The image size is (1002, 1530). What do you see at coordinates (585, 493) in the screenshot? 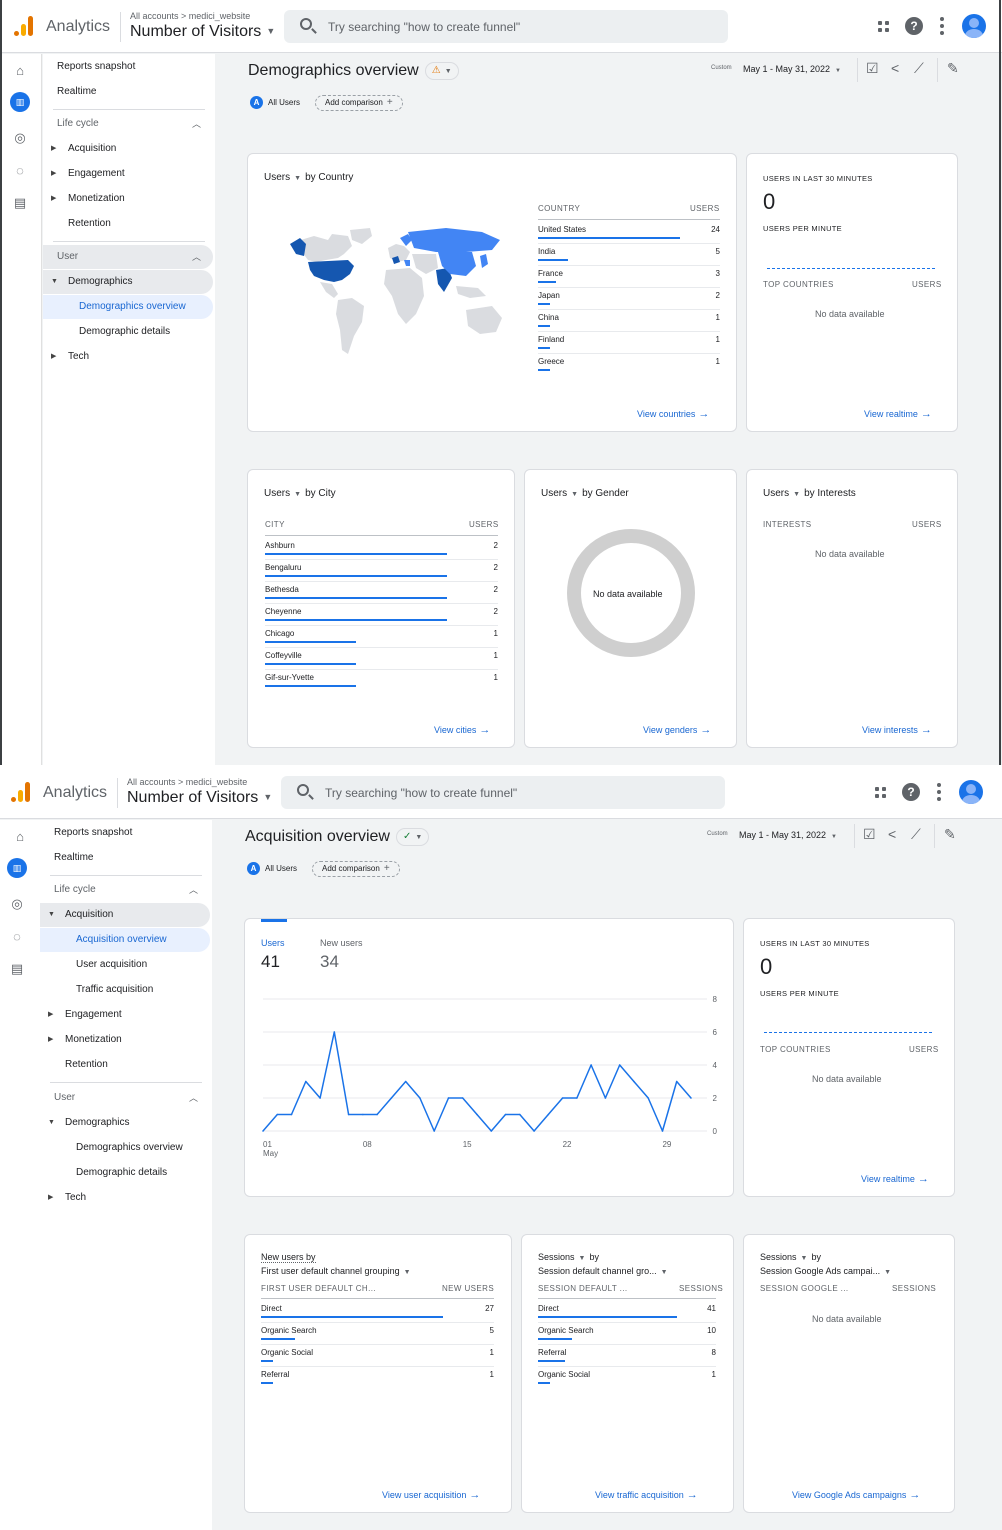
I see `card-title: Users ▼ by Gender` at bounding box center [585, 493].